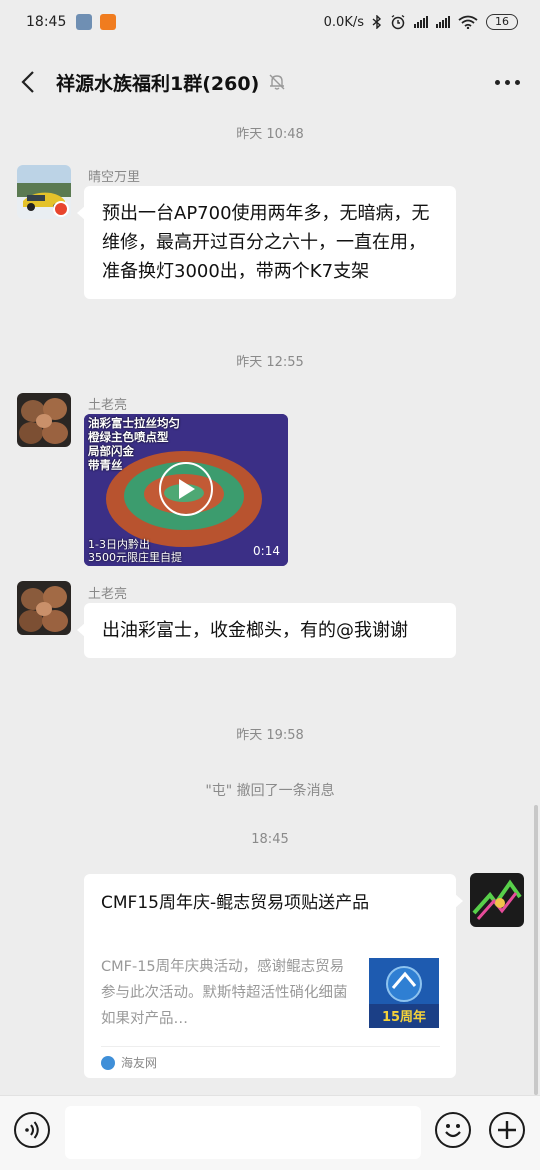 The height and width of the screenshot is (1170, 540). I want to click on my-avatar, so click(497, 900).